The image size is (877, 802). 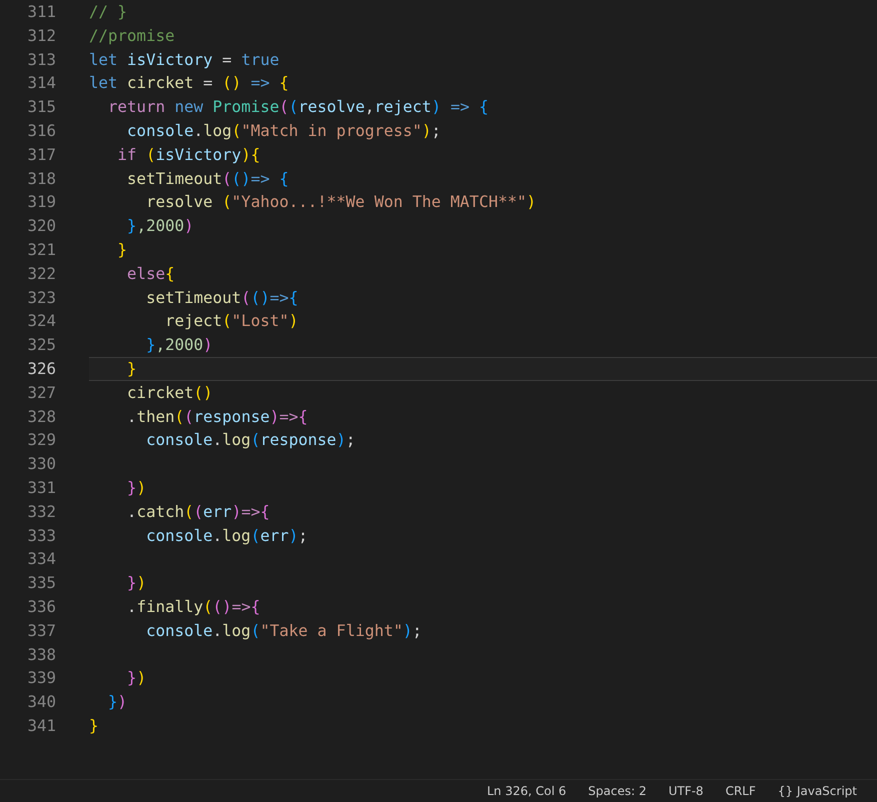 I want to click on line-number: 337, so click(x=41, y=631).